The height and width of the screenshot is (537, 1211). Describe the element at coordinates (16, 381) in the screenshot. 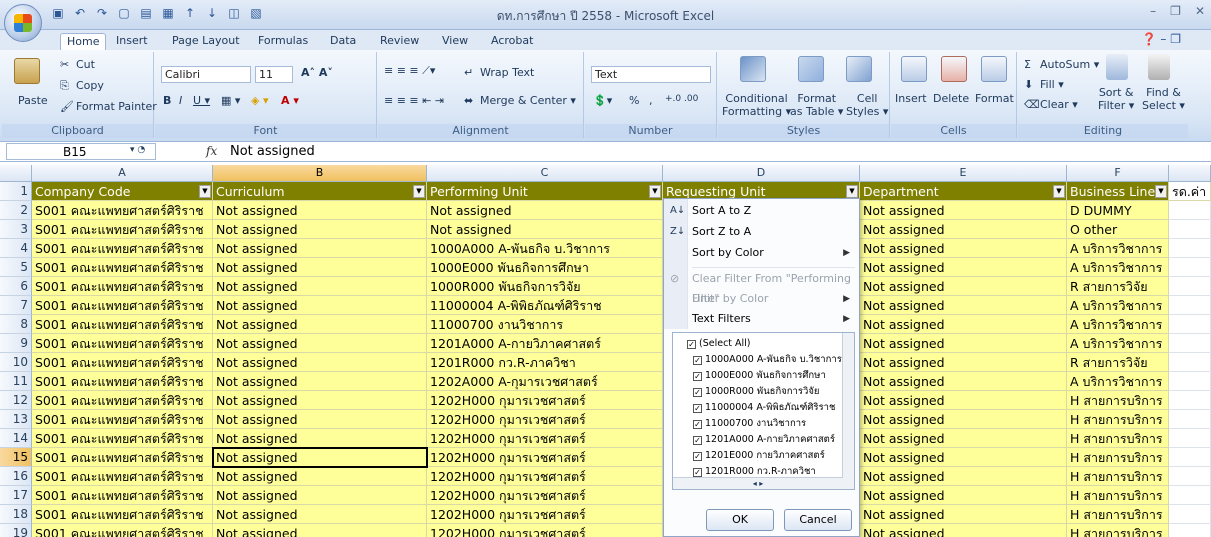

I see `row-header: 11` at that location.